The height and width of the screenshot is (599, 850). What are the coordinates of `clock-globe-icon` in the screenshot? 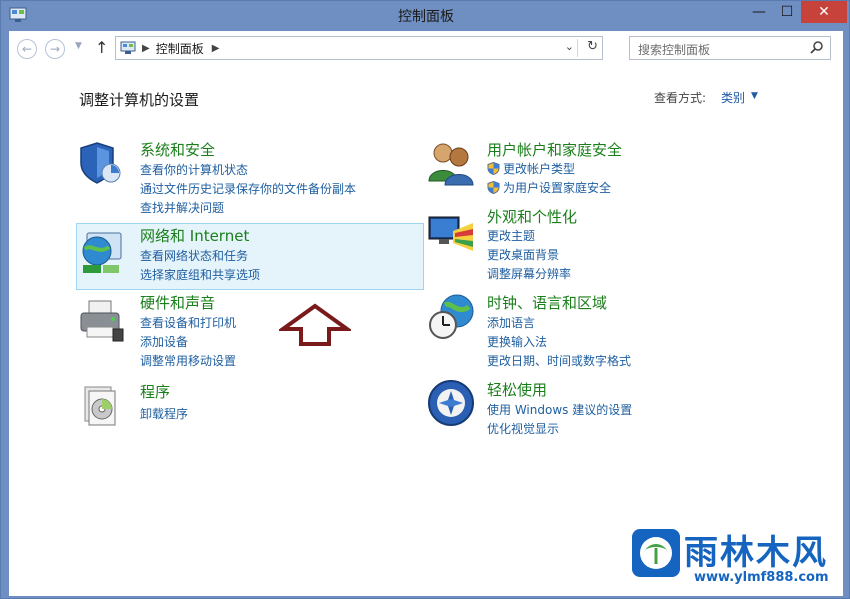 It's located at (451, 317).